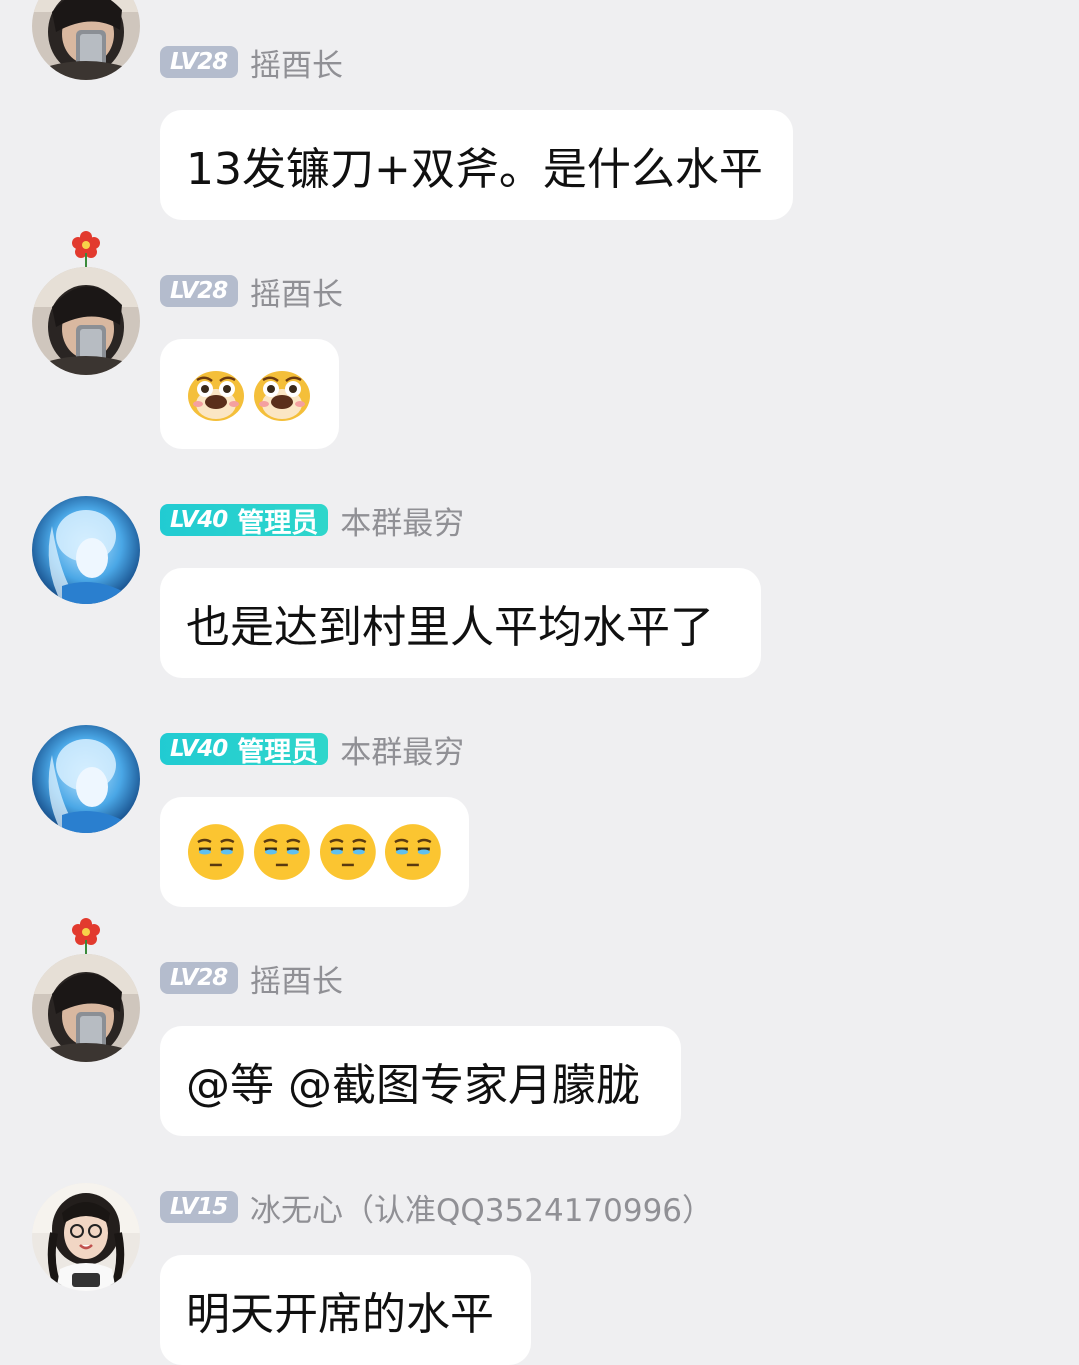 The width and height of the screenshot is (1079, 1365). Describe the element at coordinates (450, 627) in the screenshot. I see `message-text: 也是达到村里人平均水平了` at that location.